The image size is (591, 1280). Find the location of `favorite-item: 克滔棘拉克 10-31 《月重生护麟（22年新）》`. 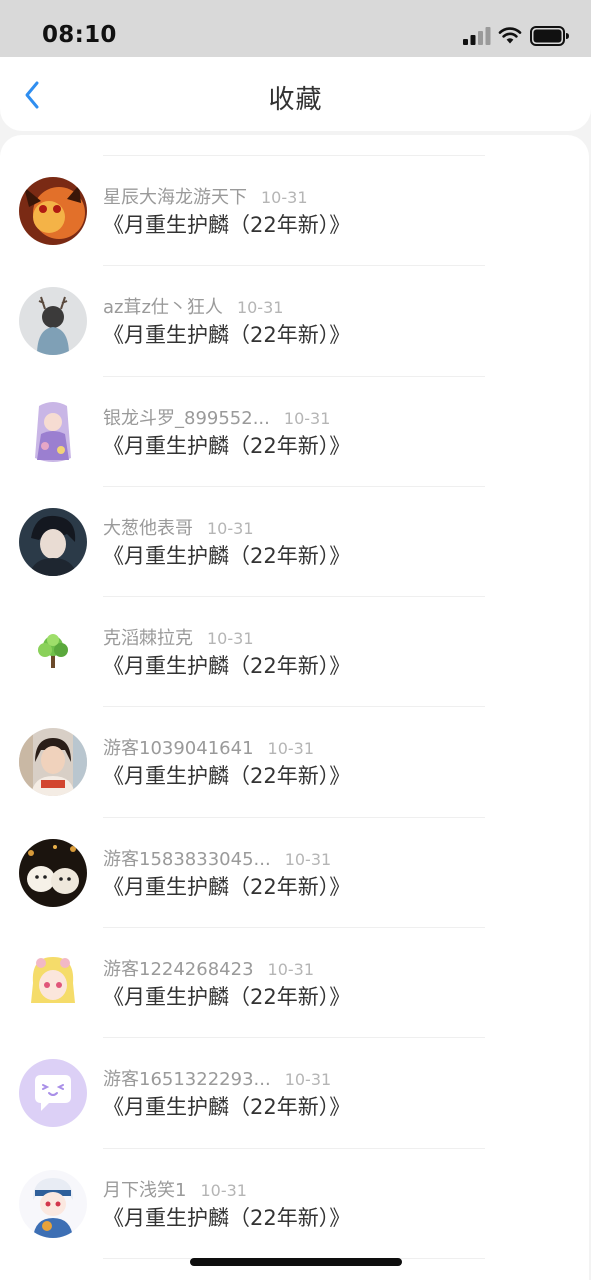

favorite-item: 克滔棘拉克 10-31 《月重生护麟（22年新）》 is located at coordinates (294, 652).